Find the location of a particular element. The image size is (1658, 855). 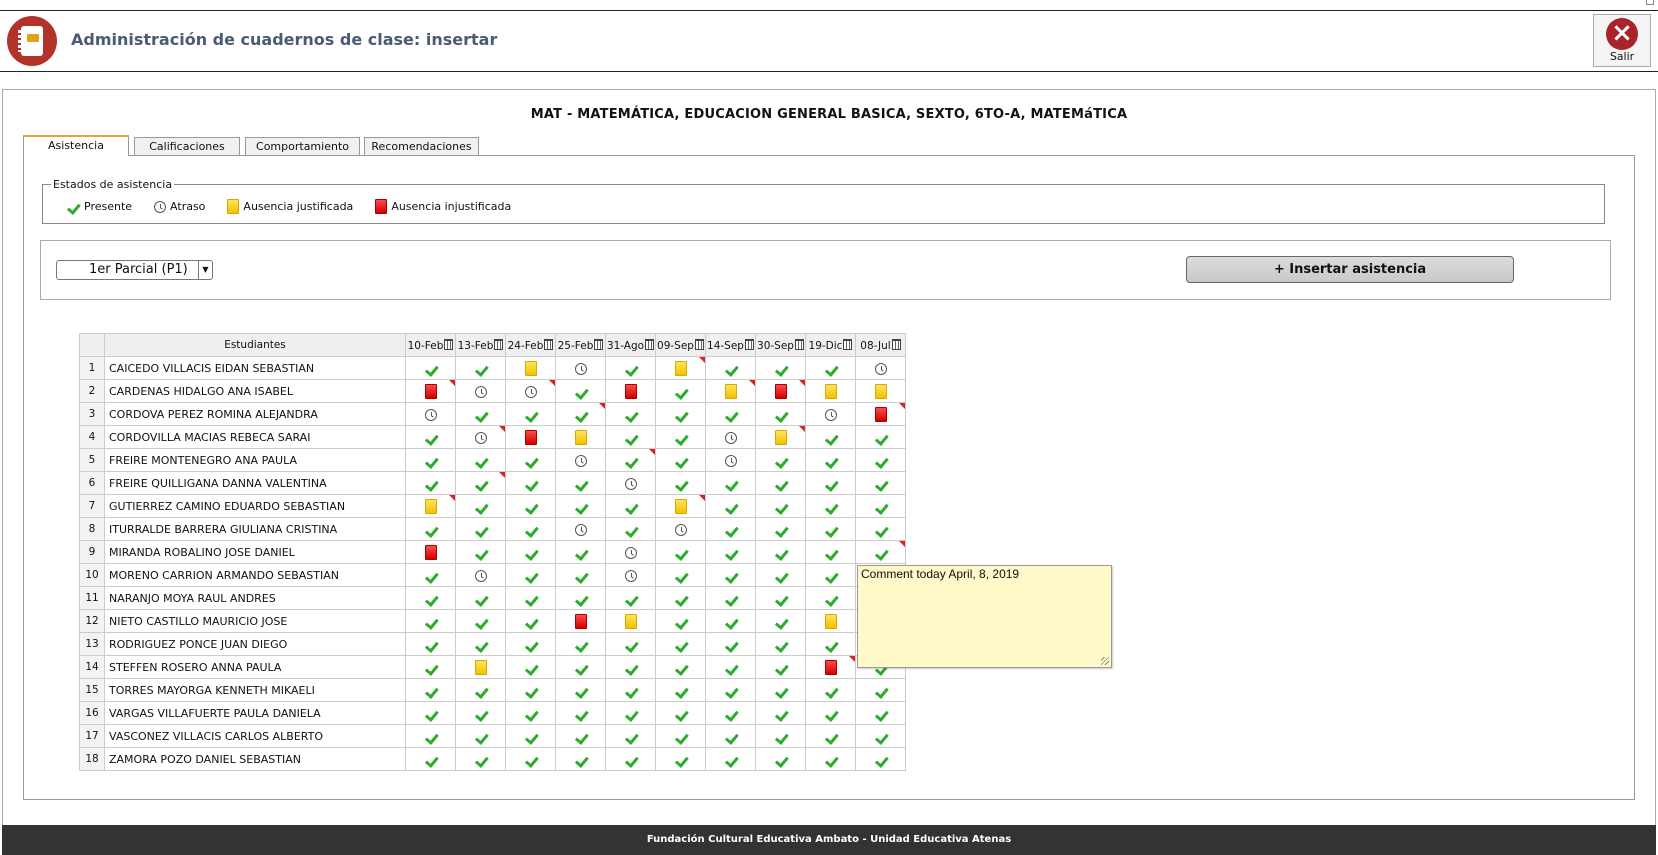

tab-asistencia: Asistencia is located at coordinates (76, 145).